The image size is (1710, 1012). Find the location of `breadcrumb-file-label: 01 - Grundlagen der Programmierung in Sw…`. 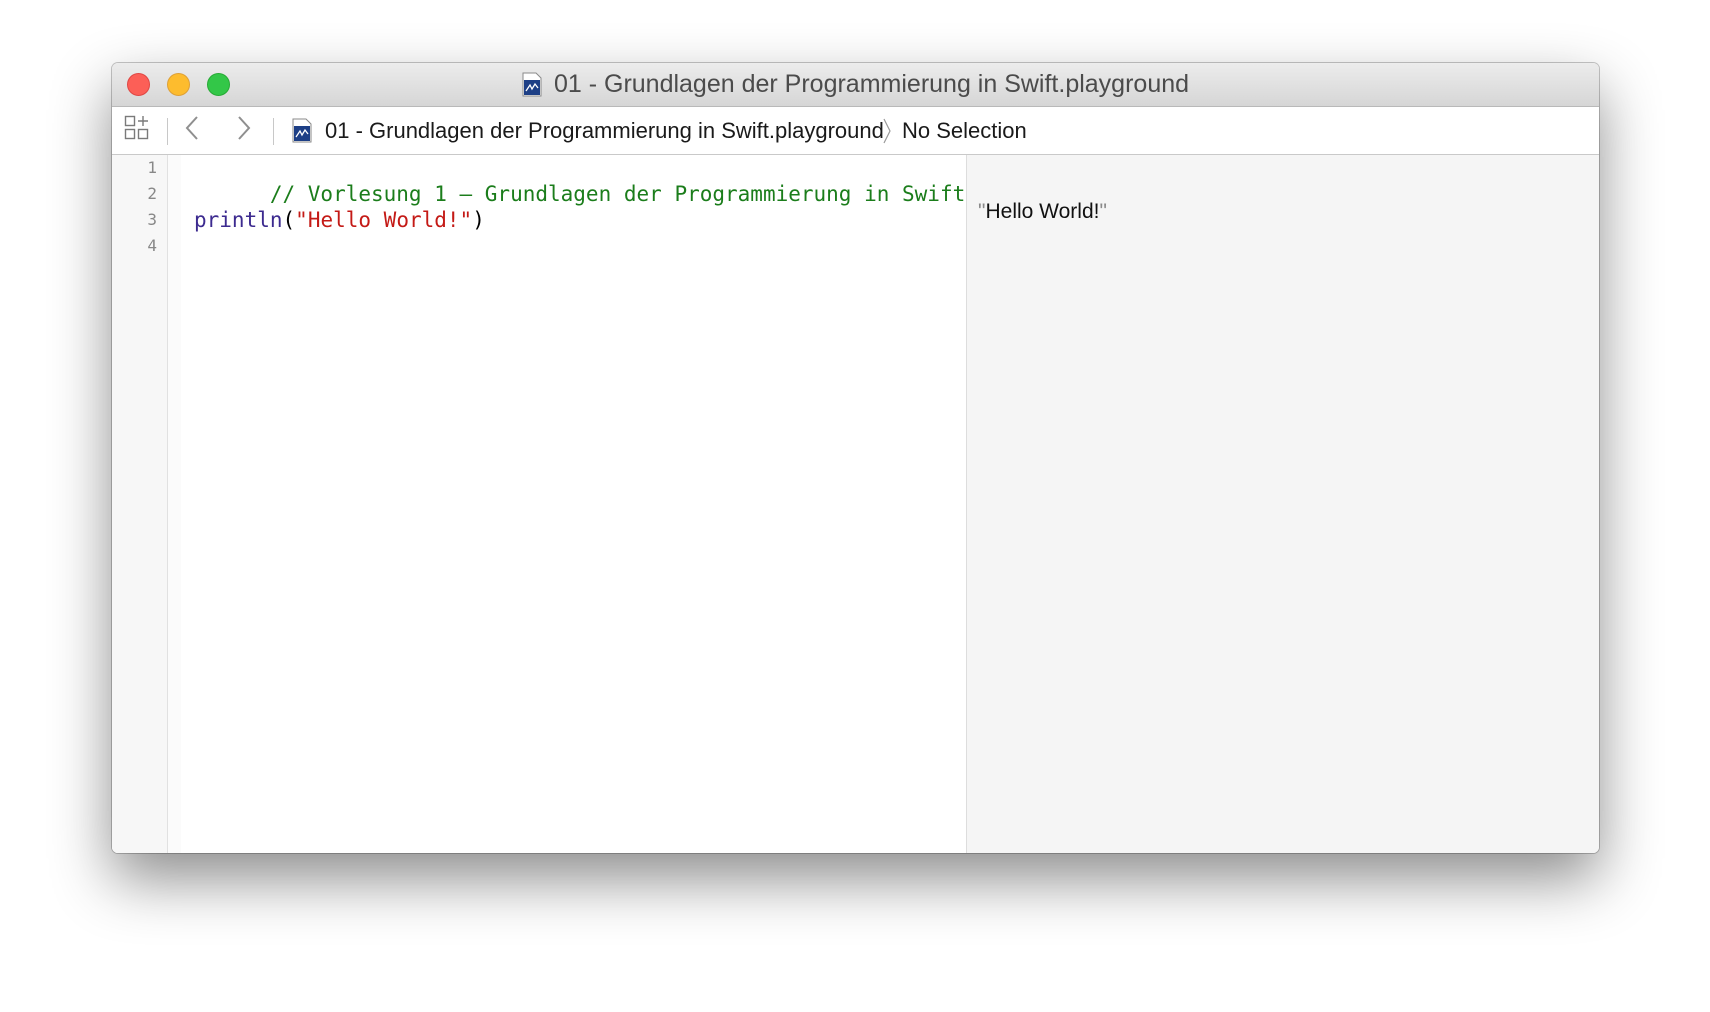

breadcrumb-file-label: 01 - Grundlagen der Programmierung in Sw… is located at coordinates (604, 130).